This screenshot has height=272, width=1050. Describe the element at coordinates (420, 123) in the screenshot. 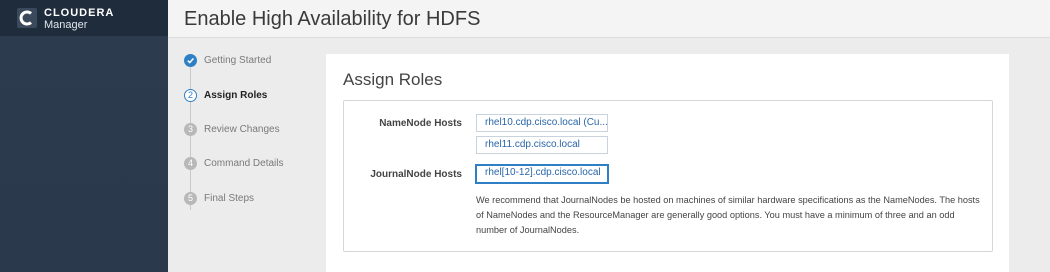

I see `namenode-hosts-label: NameNode Hosts` at that location.